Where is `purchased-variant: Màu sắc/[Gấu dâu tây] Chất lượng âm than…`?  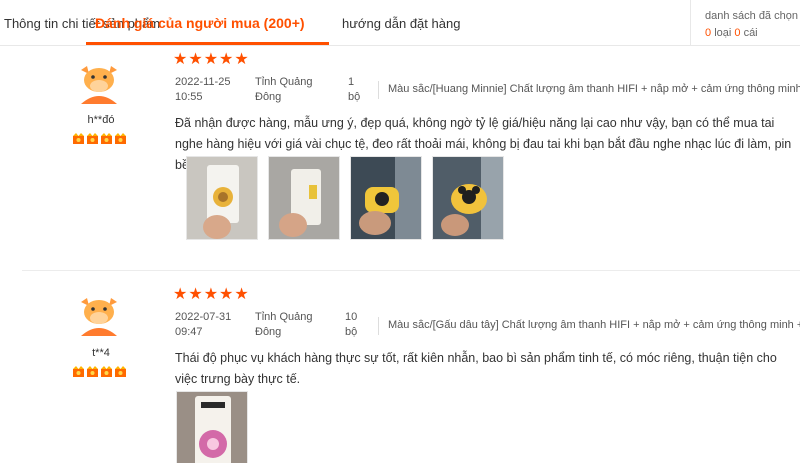 purchased-variant: Màu sắc/[Gấu dâu tây] Chất lượng âm than… is located at coordinates (594, 325).